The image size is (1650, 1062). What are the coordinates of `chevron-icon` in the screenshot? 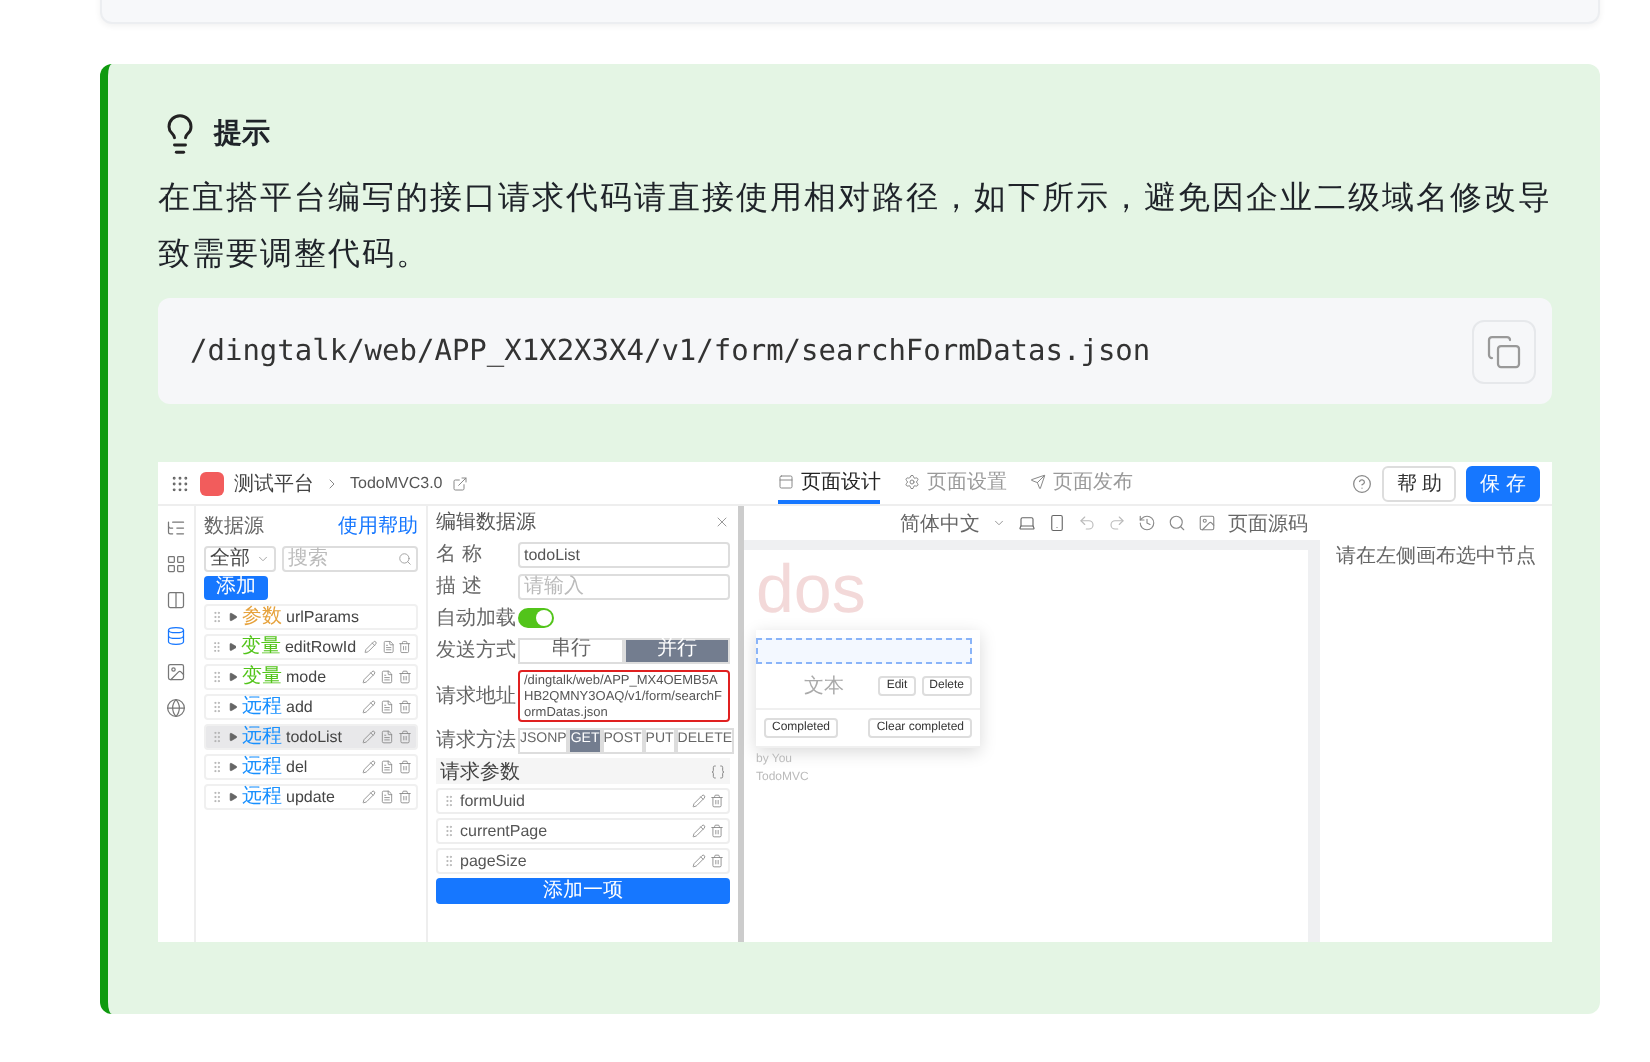 It's located at (332, 483).